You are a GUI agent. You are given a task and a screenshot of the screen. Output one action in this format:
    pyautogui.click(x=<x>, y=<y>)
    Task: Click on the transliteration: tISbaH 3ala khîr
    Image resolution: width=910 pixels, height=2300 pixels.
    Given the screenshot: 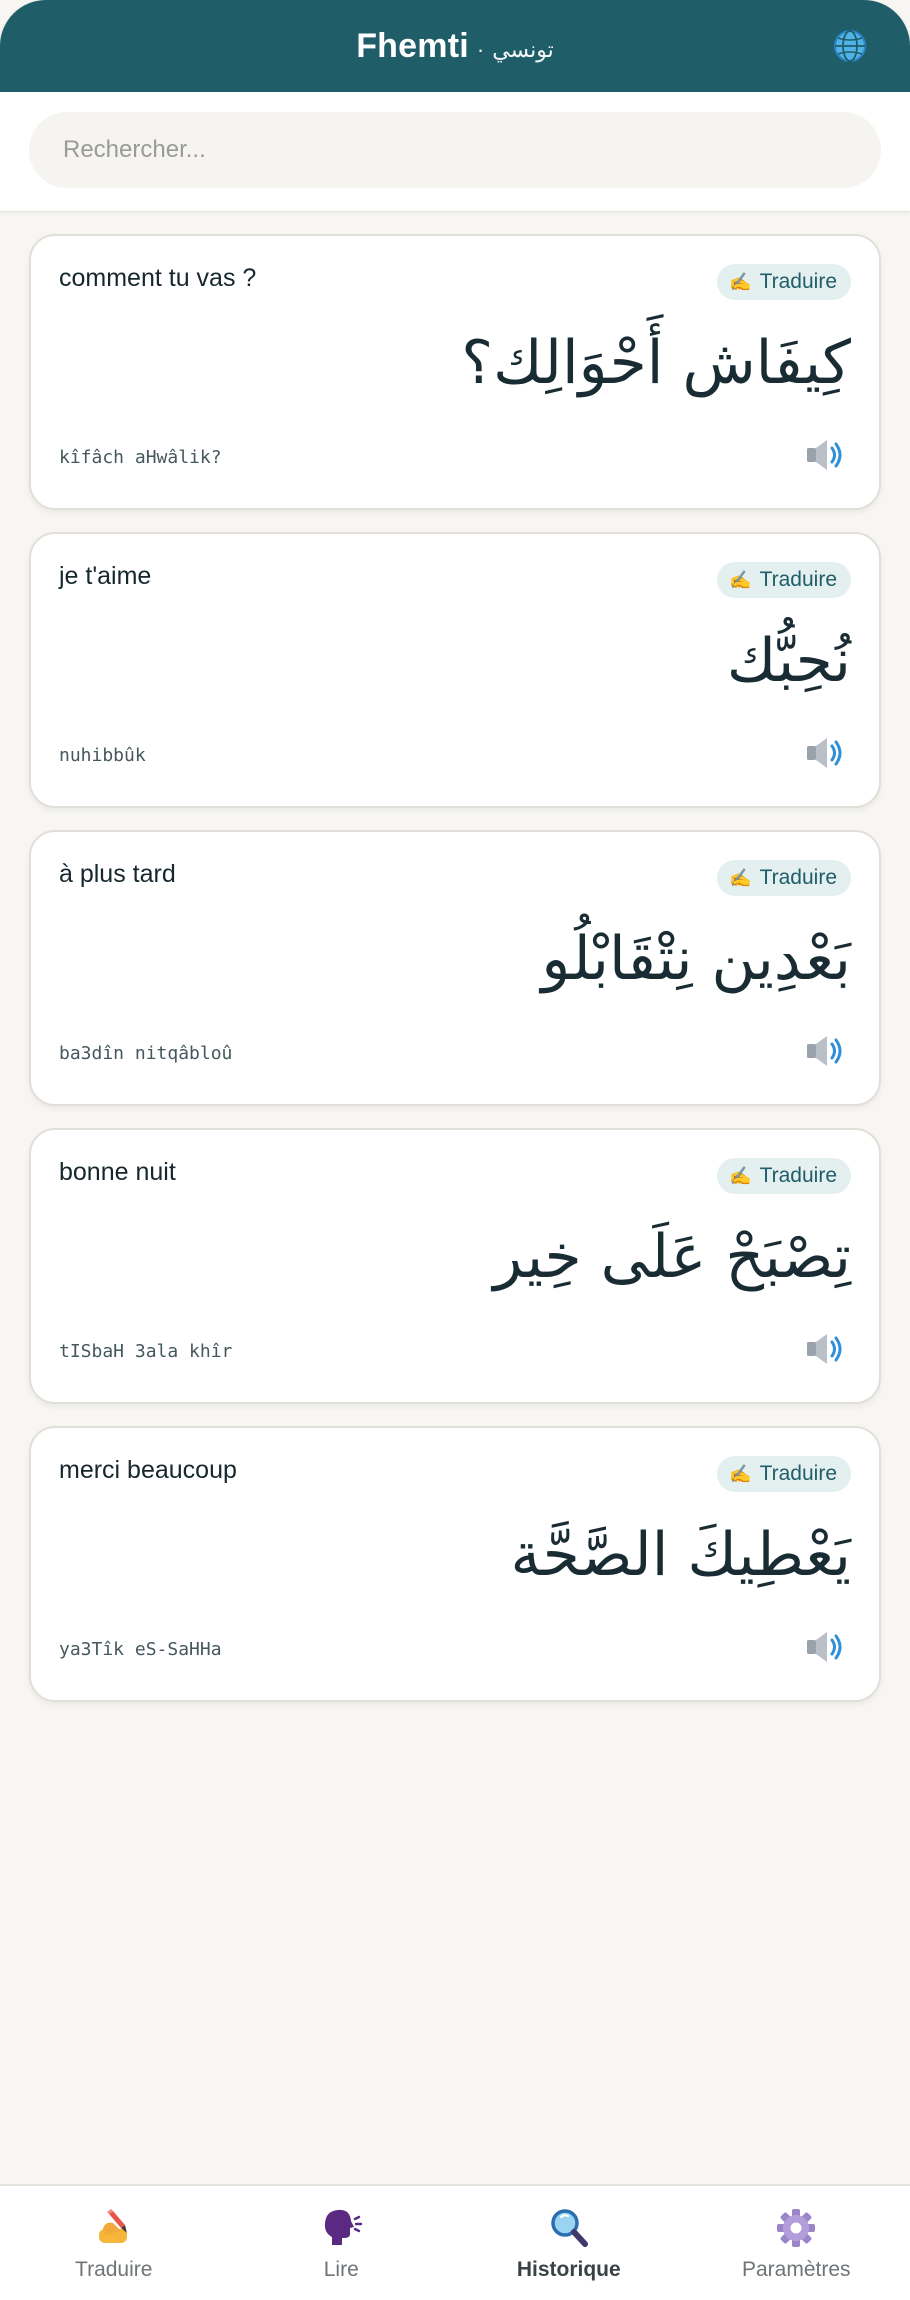 What is the action you would take?
    pyautogui.click(x=146, y=1351)
    